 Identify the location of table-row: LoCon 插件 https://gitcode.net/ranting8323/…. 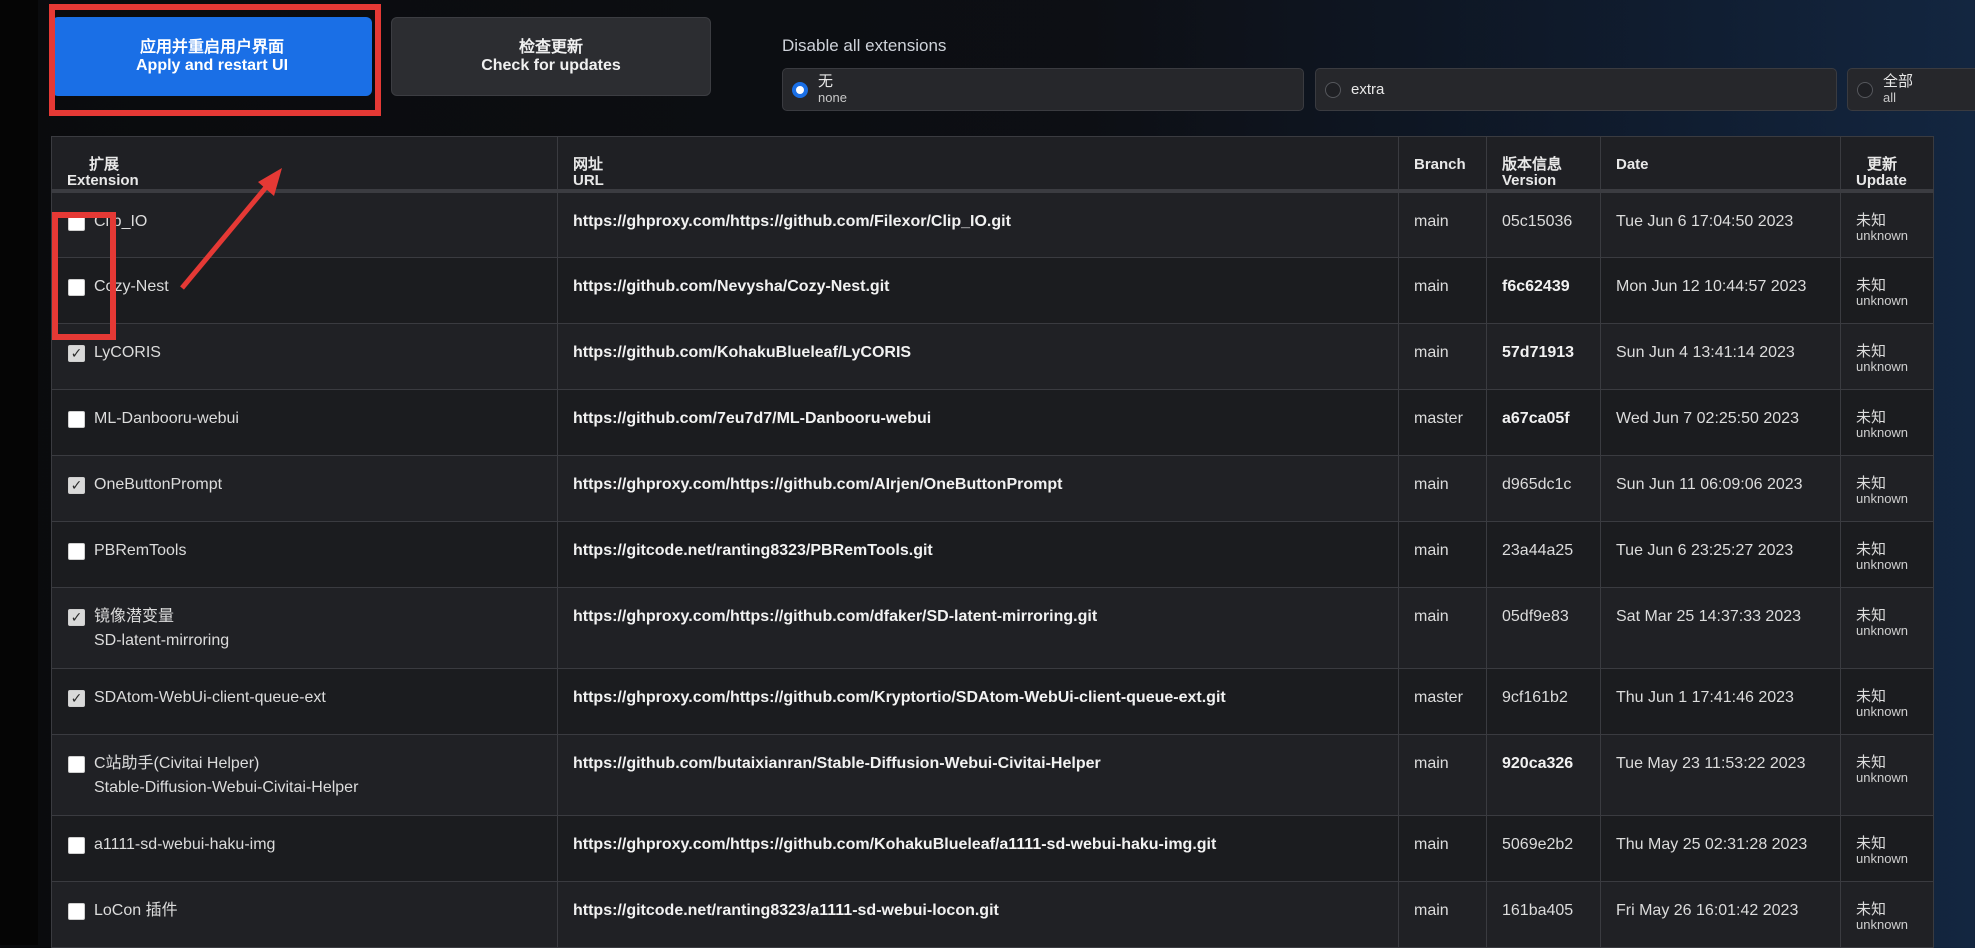
(992, 914).